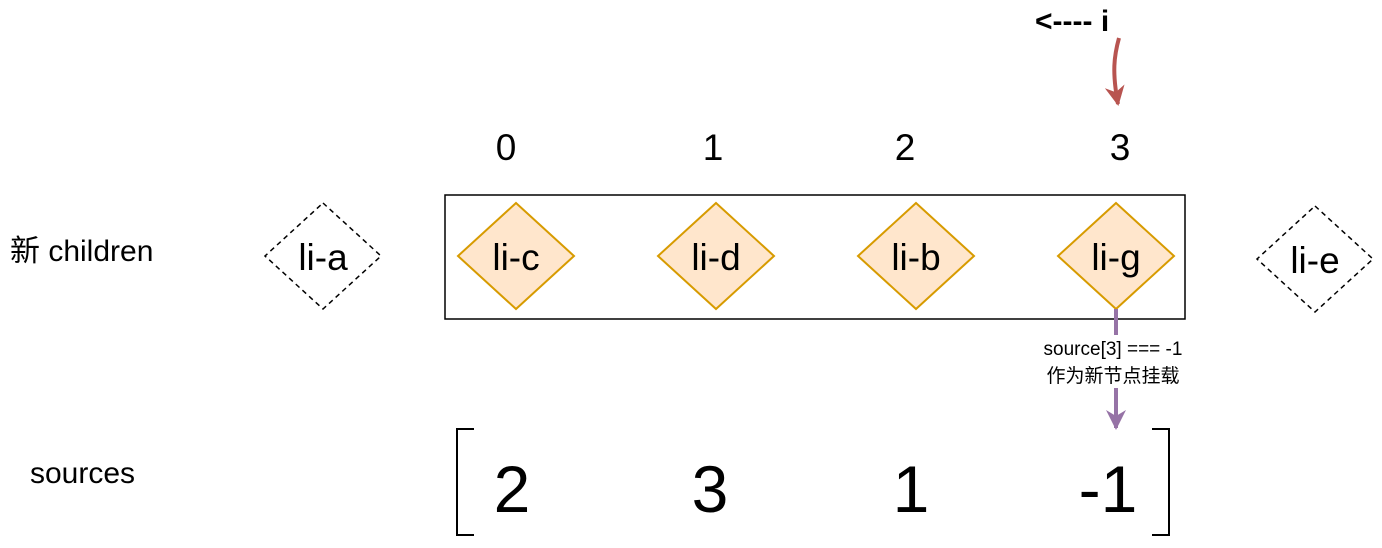 The width and height of the screenshot is (1382, 548). I want to click on child-node-label: li-c, so click(515, 257).